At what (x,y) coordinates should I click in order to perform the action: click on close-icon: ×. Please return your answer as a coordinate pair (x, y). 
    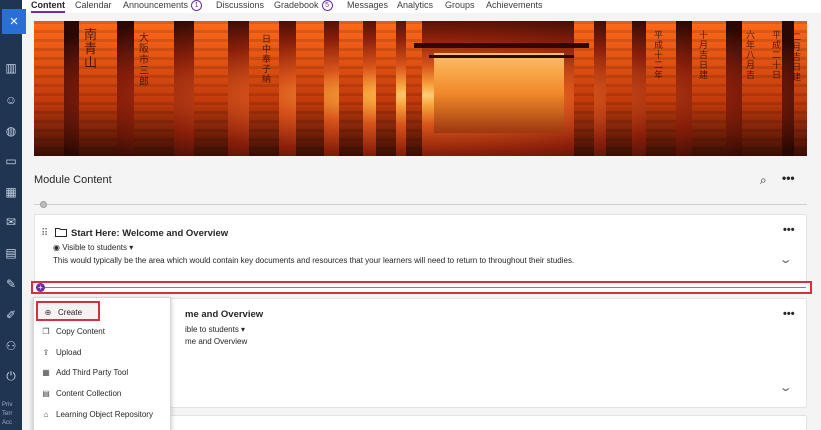
    Looking at the image, I should click on (14, 21).